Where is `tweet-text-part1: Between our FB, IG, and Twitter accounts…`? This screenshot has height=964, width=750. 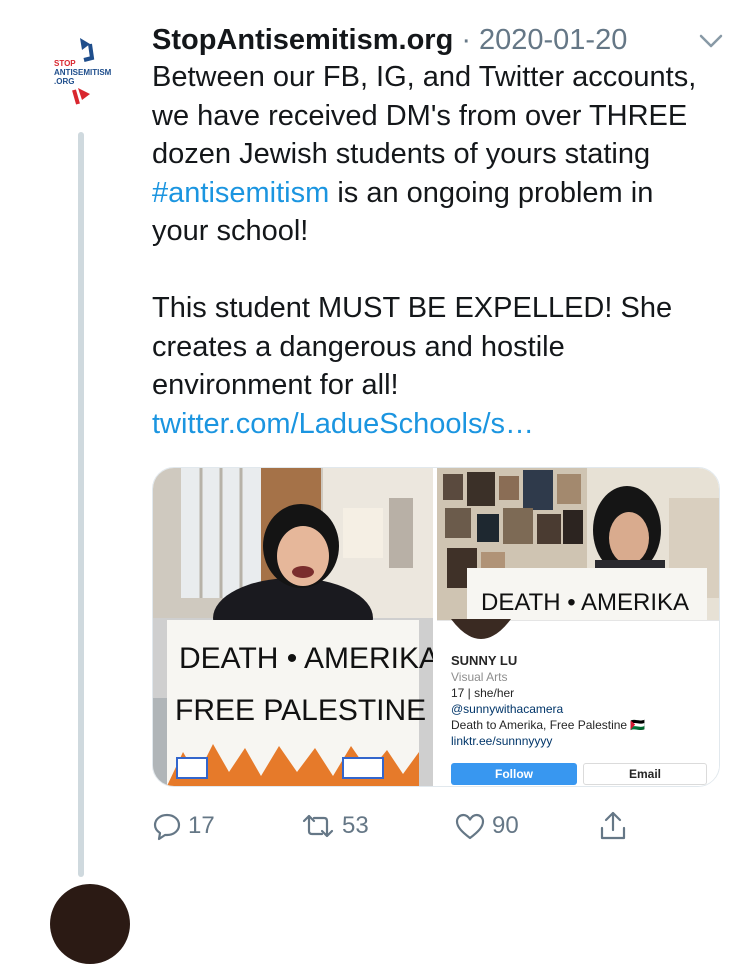
tweet-text-part1: Between our FB, IG, and Twitter accounts… is located at coordinates (424, 115).